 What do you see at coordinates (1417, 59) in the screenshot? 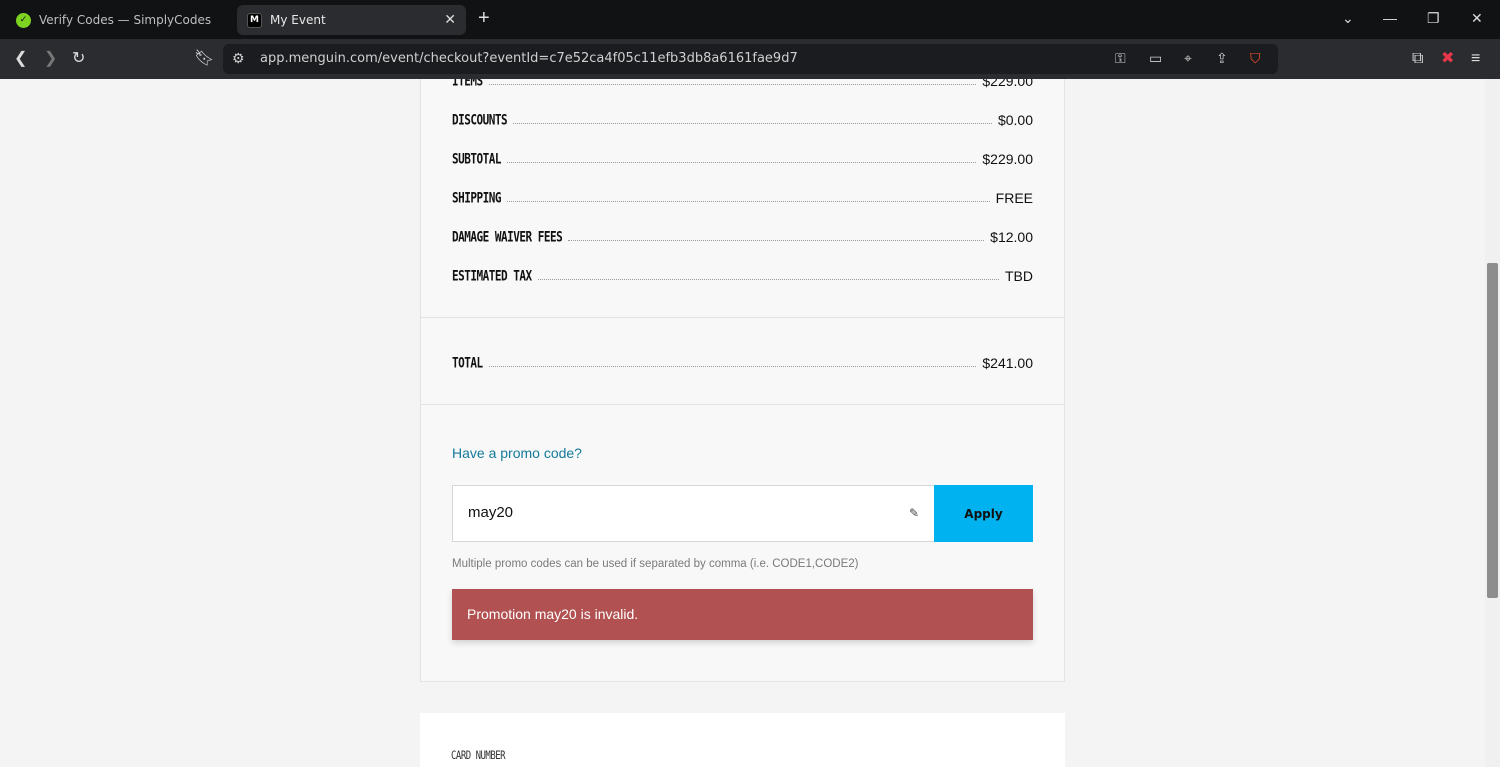
I see `extensions-icon: ⧉` at bounding box center [1417, 59].